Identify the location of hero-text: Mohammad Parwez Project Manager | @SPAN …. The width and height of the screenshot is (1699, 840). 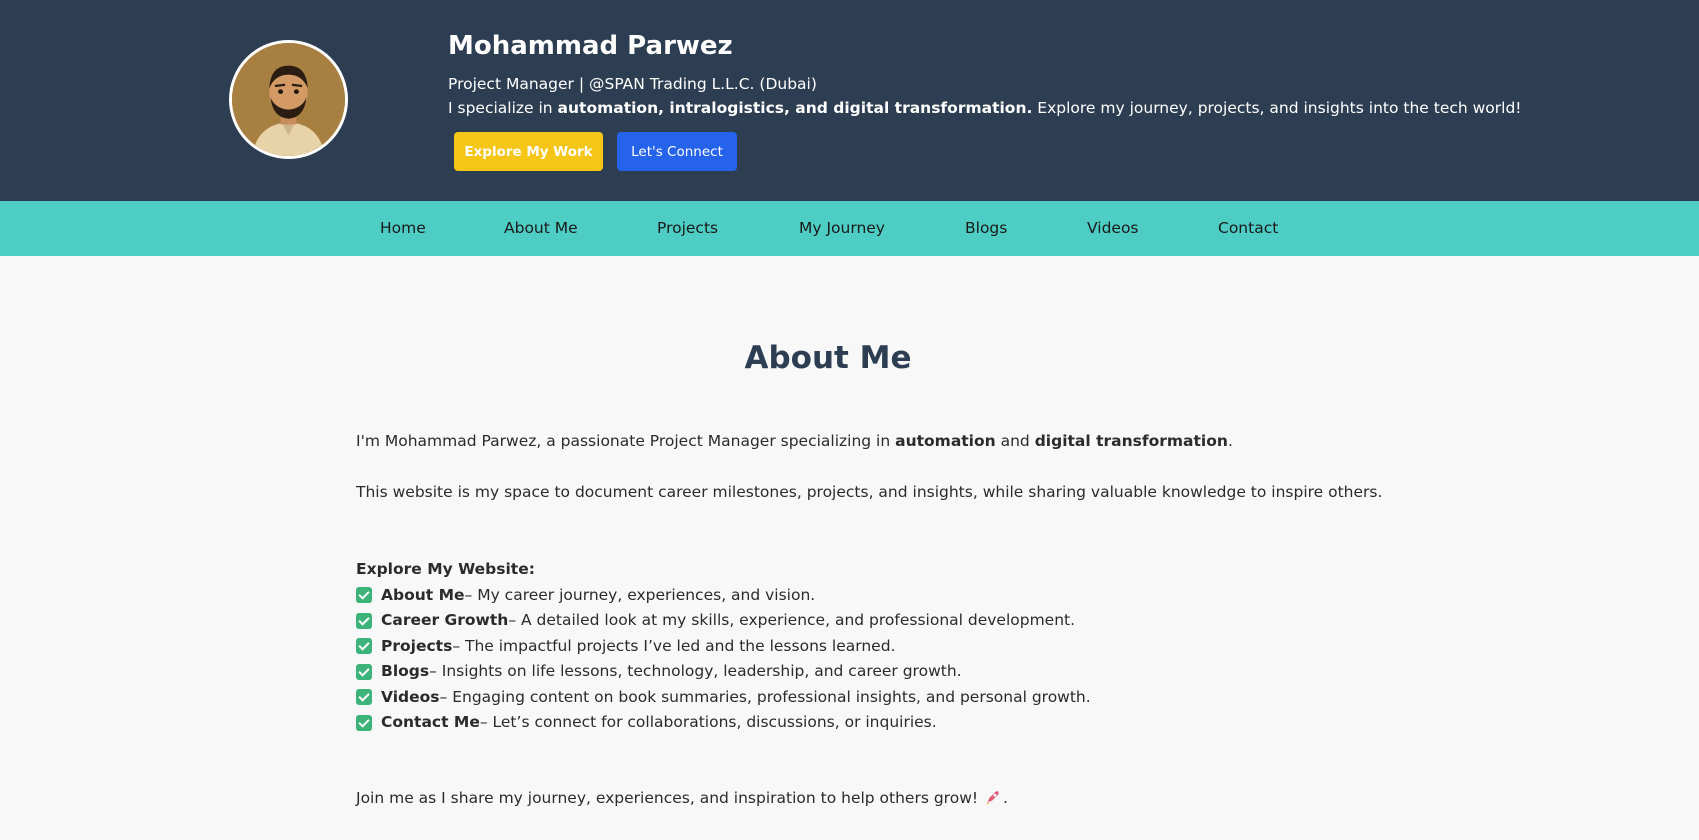
(985, 73).